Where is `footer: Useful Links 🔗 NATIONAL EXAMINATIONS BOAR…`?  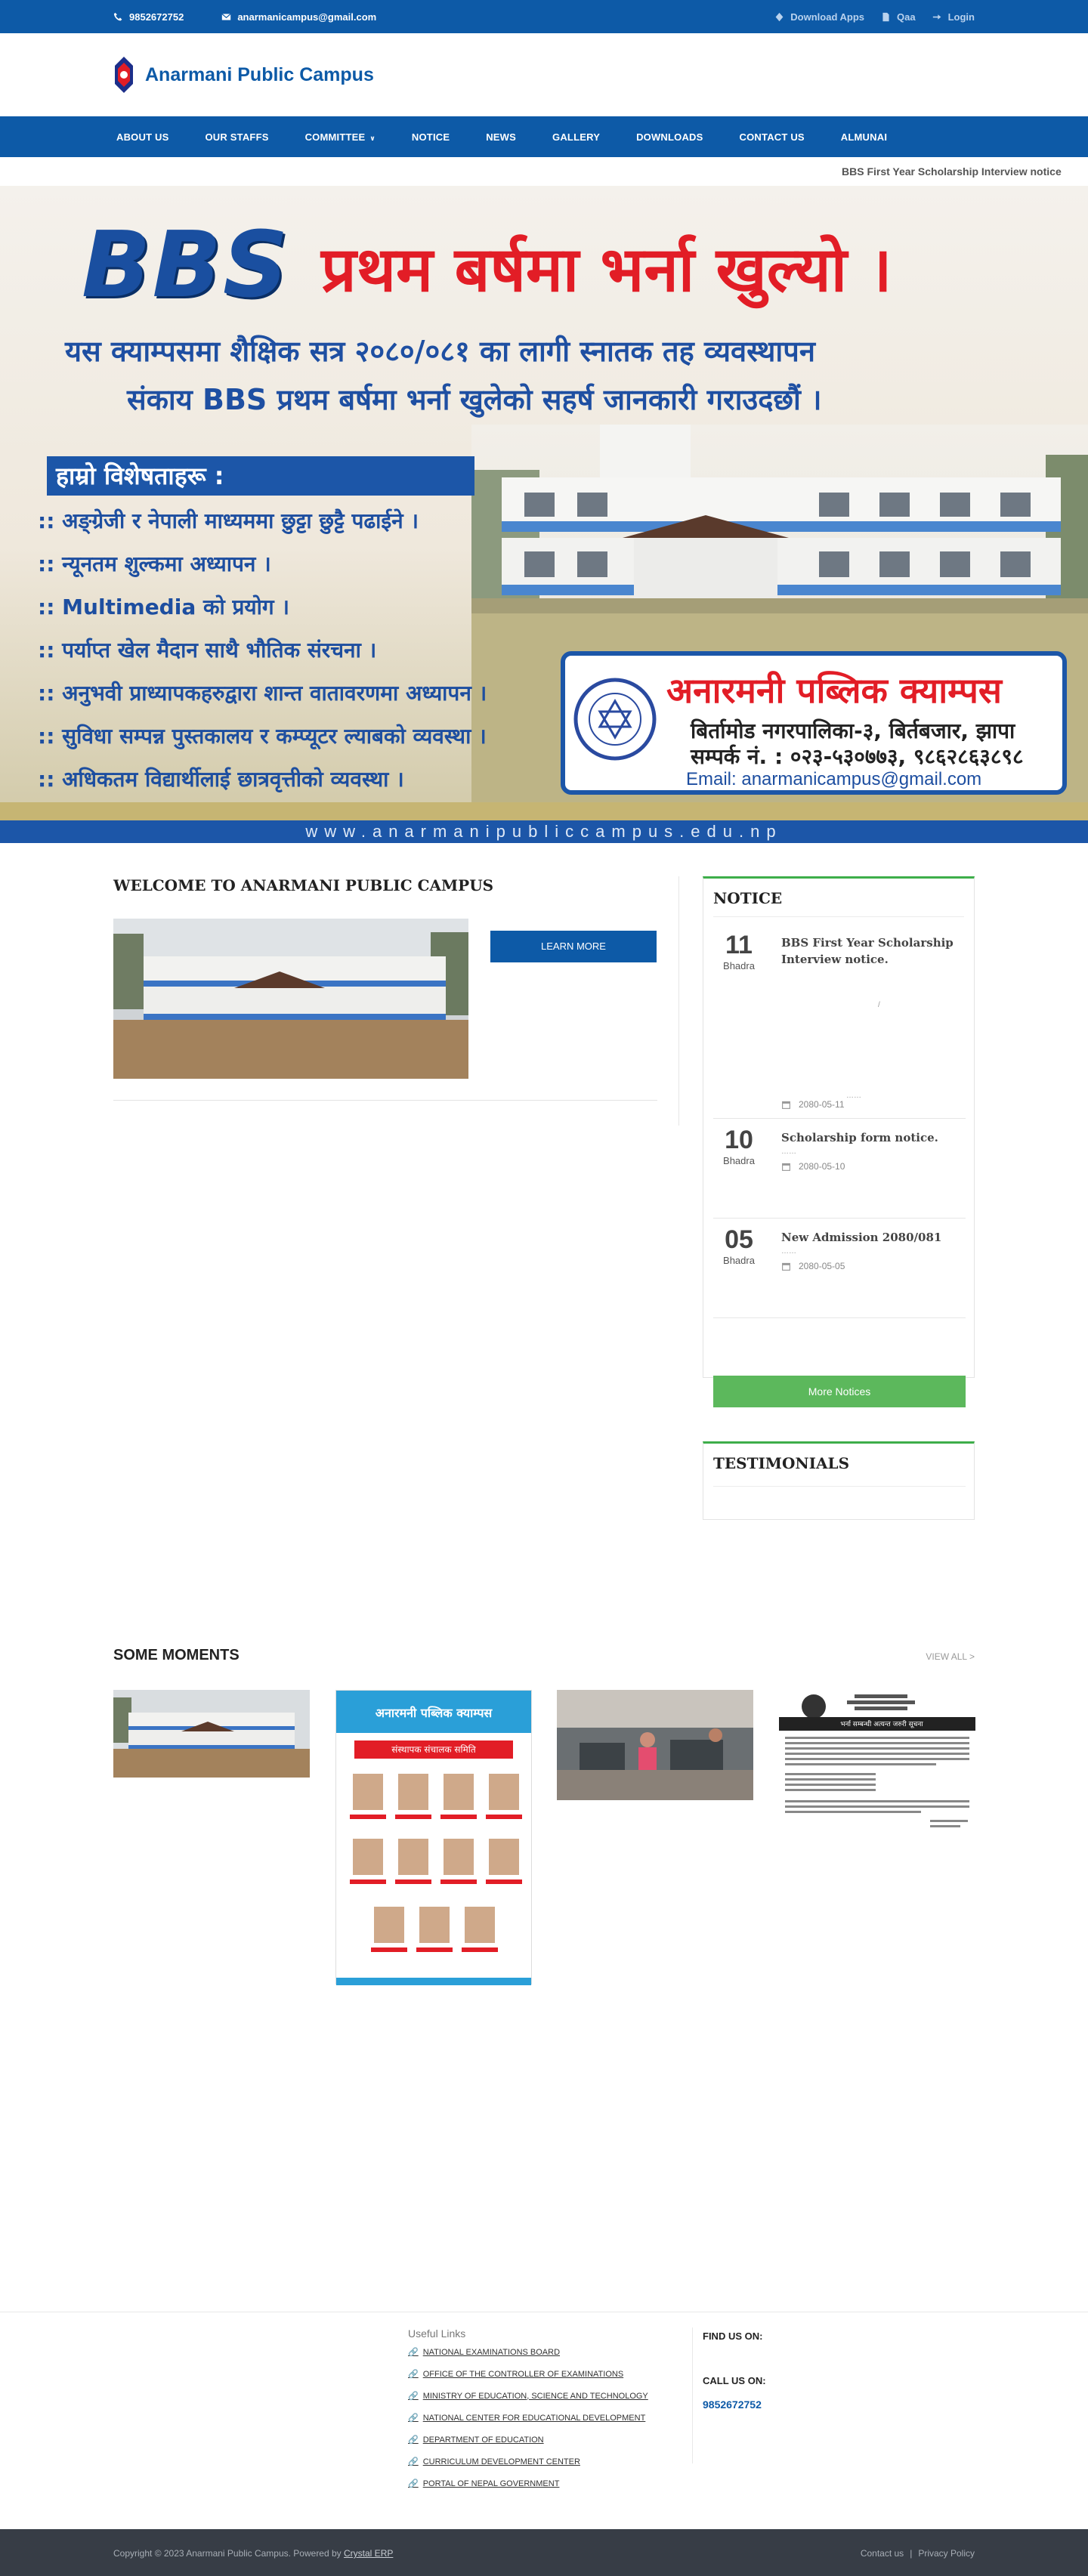
footer: Useful Links 🔗 NATIONAL EXAMINATIONS BOAR… is located at coordinates (544, 2420).